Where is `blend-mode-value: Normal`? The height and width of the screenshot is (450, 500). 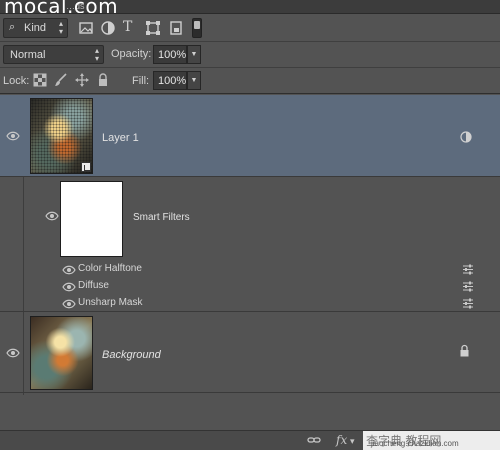
blend-mode-value: Normal is located at coordinates (28, 55).